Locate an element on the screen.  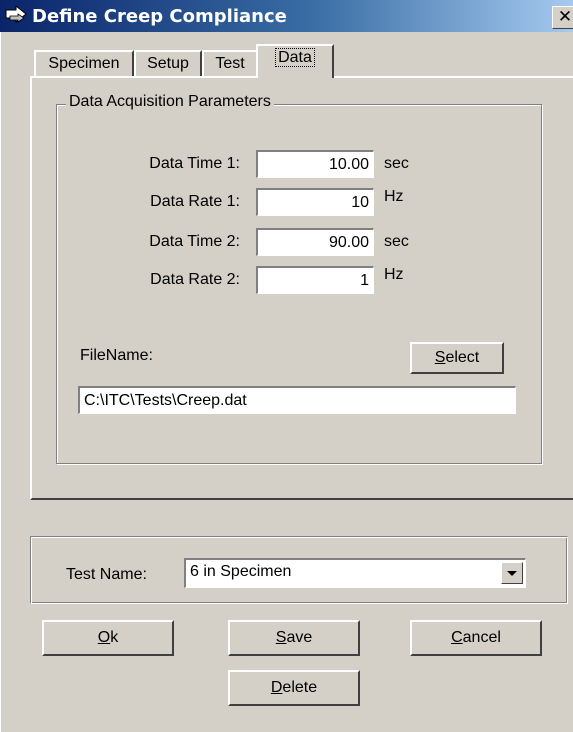
select-label: elect is located at coordinates (462, 357).